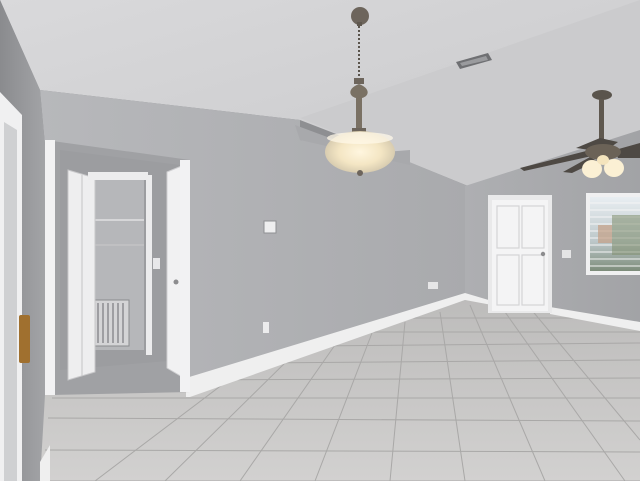  Describe the element at coordinates (24, 339) in the screenshot. I see `door-handle` at that location.